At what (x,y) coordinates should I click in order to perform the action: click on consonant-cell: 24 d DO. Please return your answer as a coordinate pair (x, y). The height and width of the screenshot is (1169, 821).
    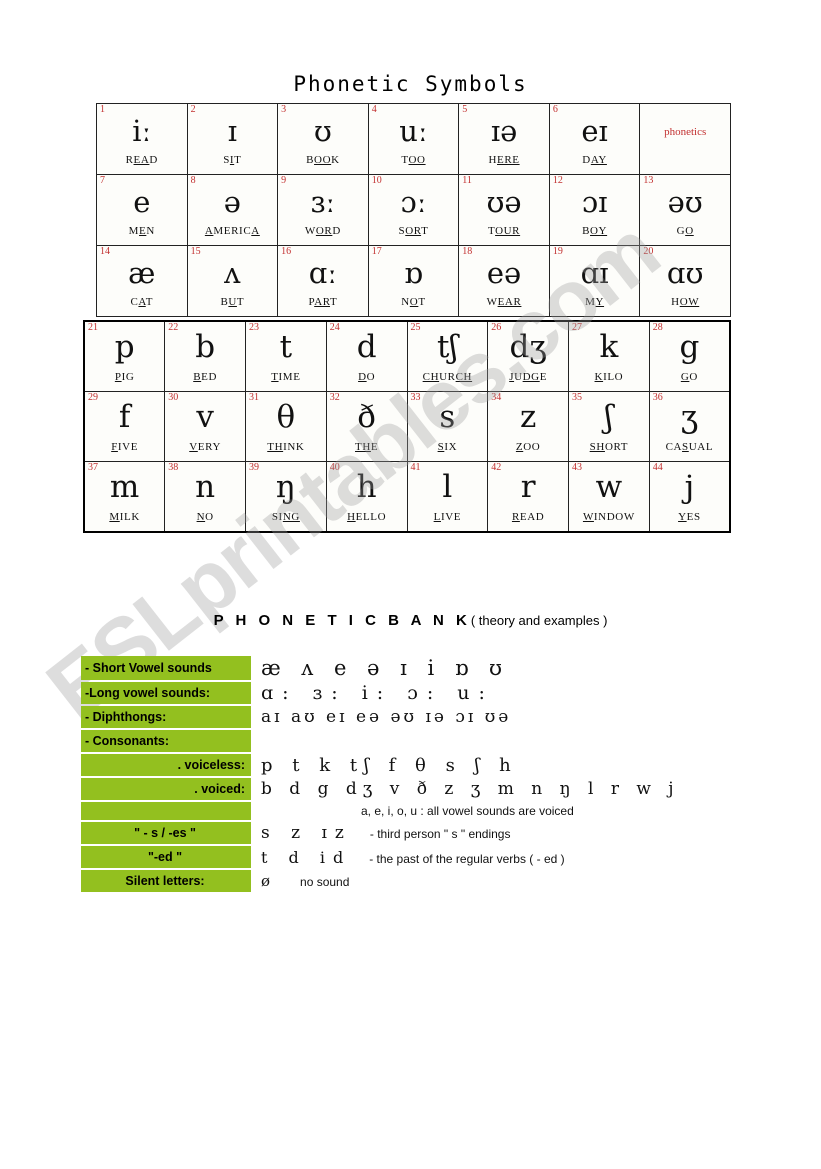
    Looking at the image, I should click on (366, 356).